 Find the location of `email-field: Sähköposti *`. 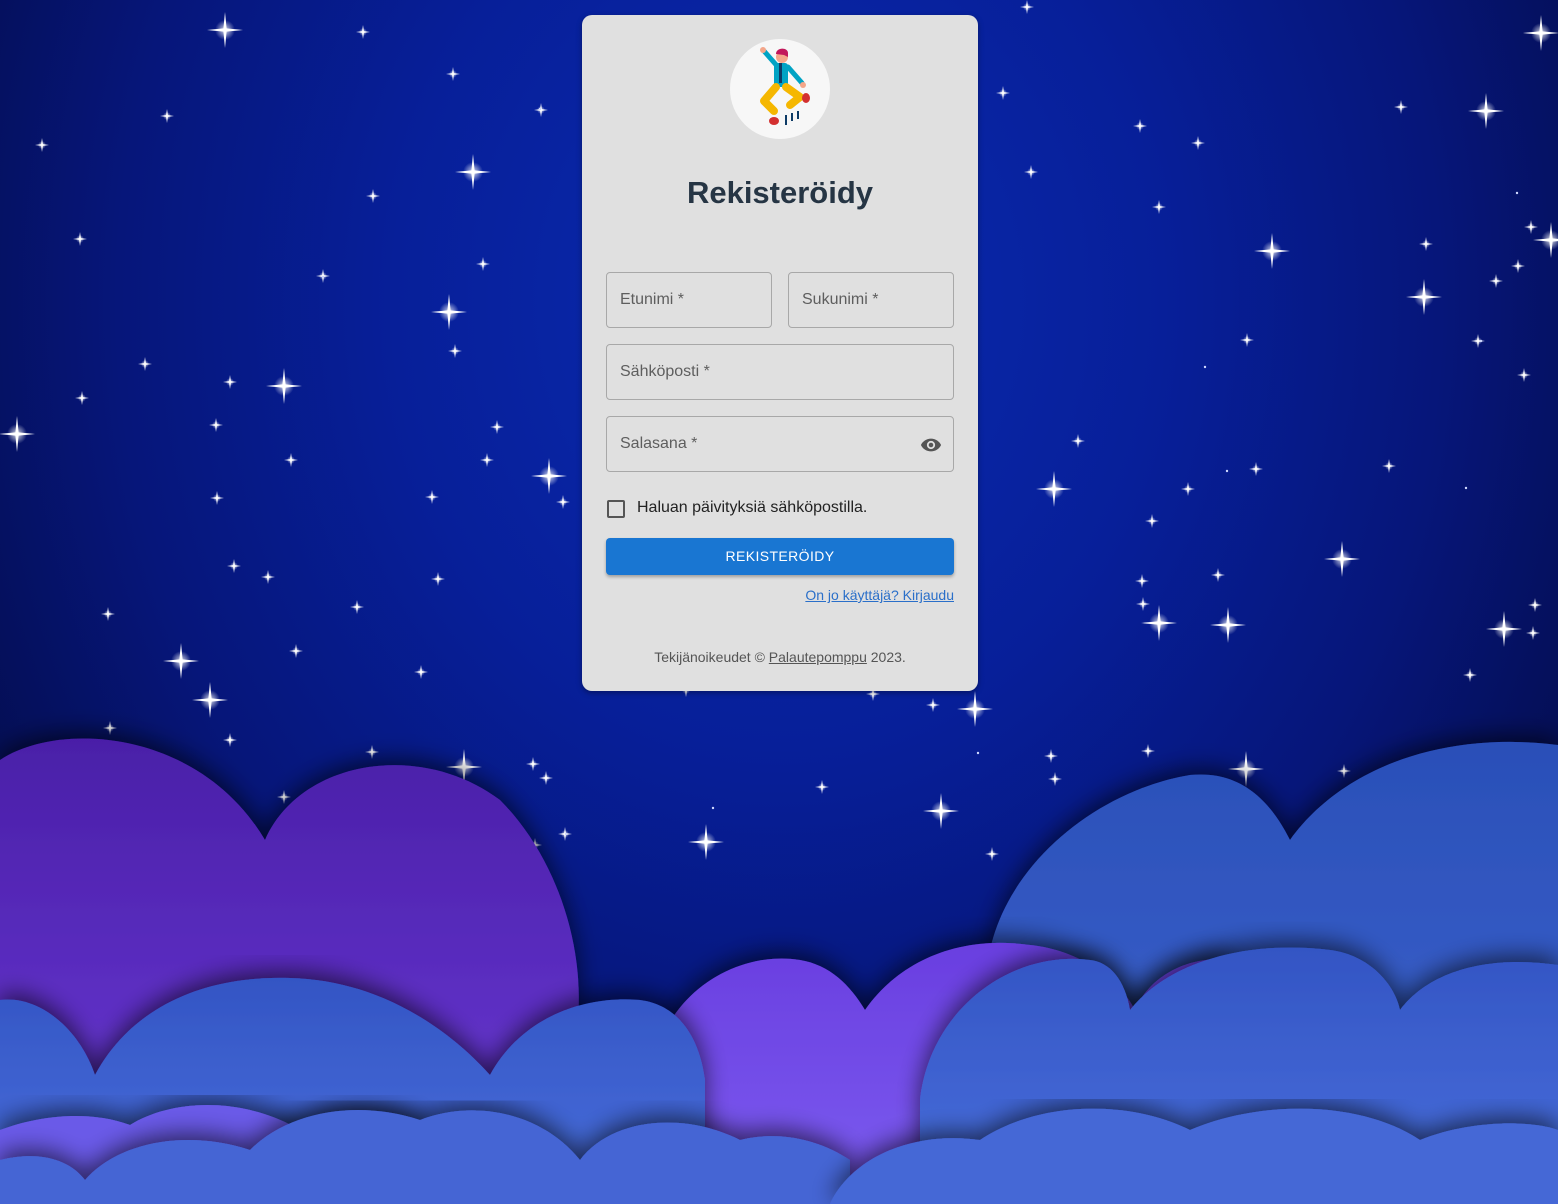

email-field: Sähköposti * is located at coordinates (780, 372).